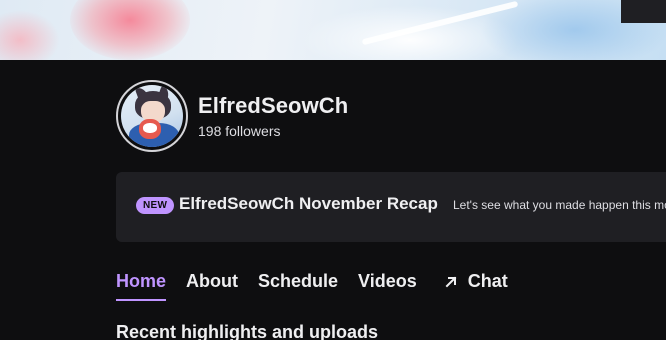 The image size is (666, 340). What do you see at coordinates (298, 284) in the screenshot?
I see `tab-schedule: Schedule` at bounding box center [298, 284].